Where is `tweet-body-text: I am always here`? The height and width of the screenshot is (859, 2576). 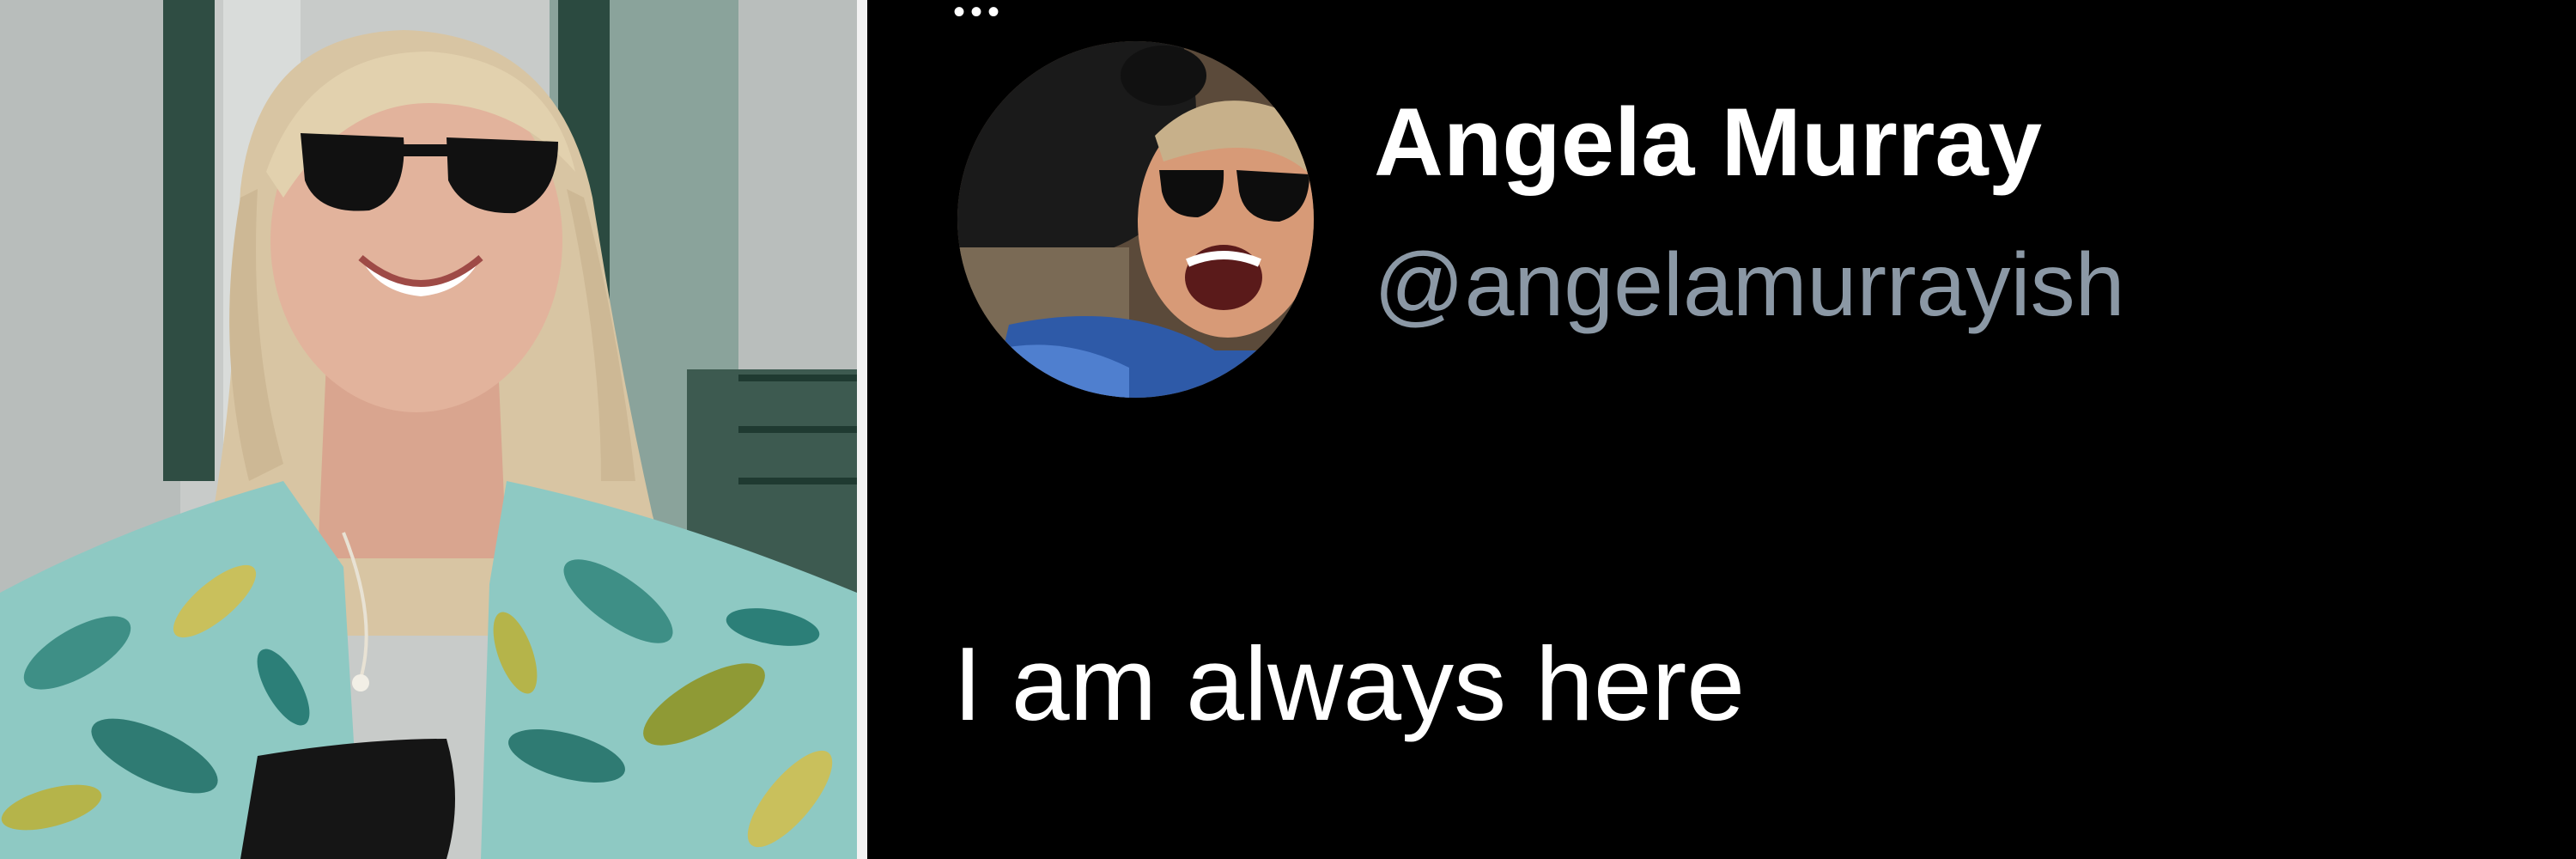
tweet-body-text: I am always here is located at coordinates (1349, 684).